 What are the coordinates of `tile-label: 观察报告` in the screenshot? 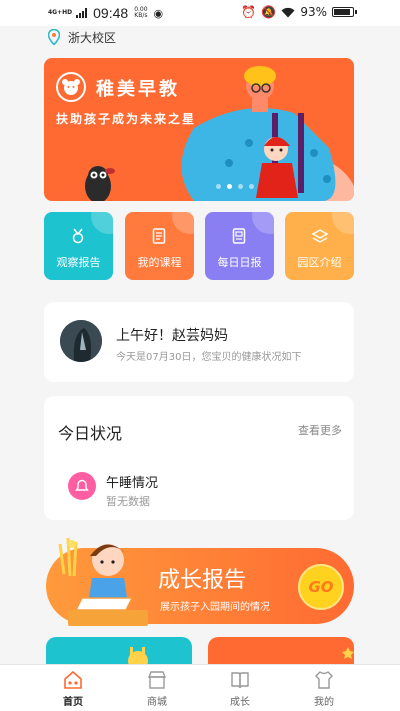 It's located at (78, 262).